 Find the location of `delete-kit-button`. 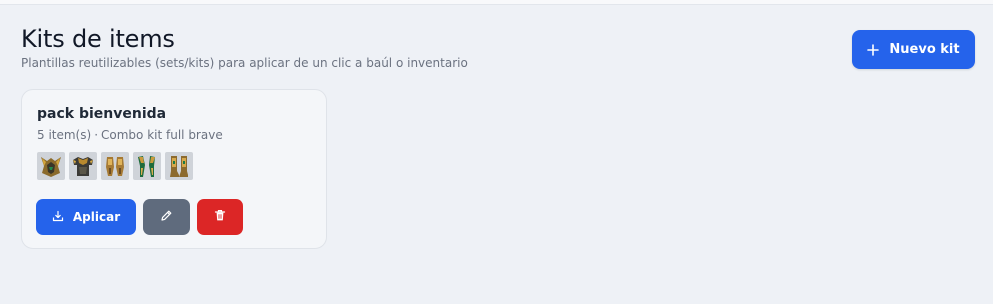

delete-kit-button is located at coordinates (220, 217).